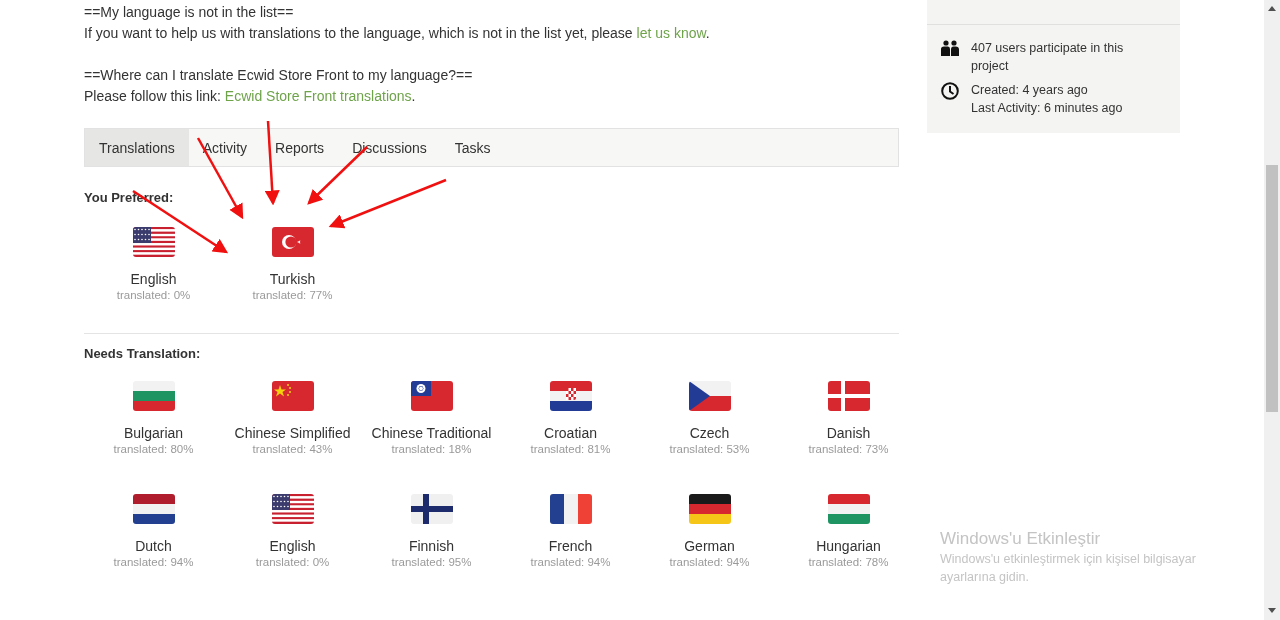  I want to click on language-name: Dutch, so click(153, 546).